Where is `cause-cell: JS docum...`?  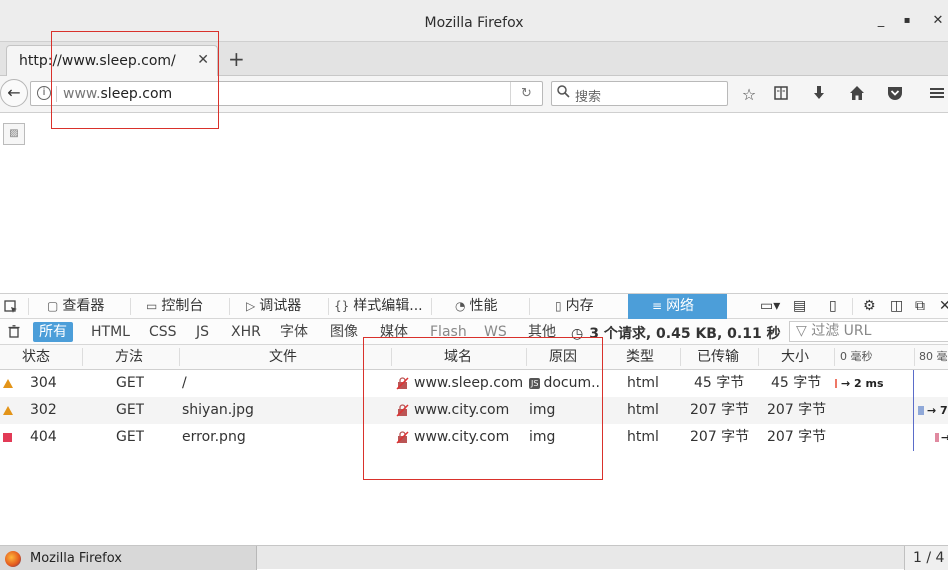
cause-cell: JS docum... is located at coordinates (564, 383).